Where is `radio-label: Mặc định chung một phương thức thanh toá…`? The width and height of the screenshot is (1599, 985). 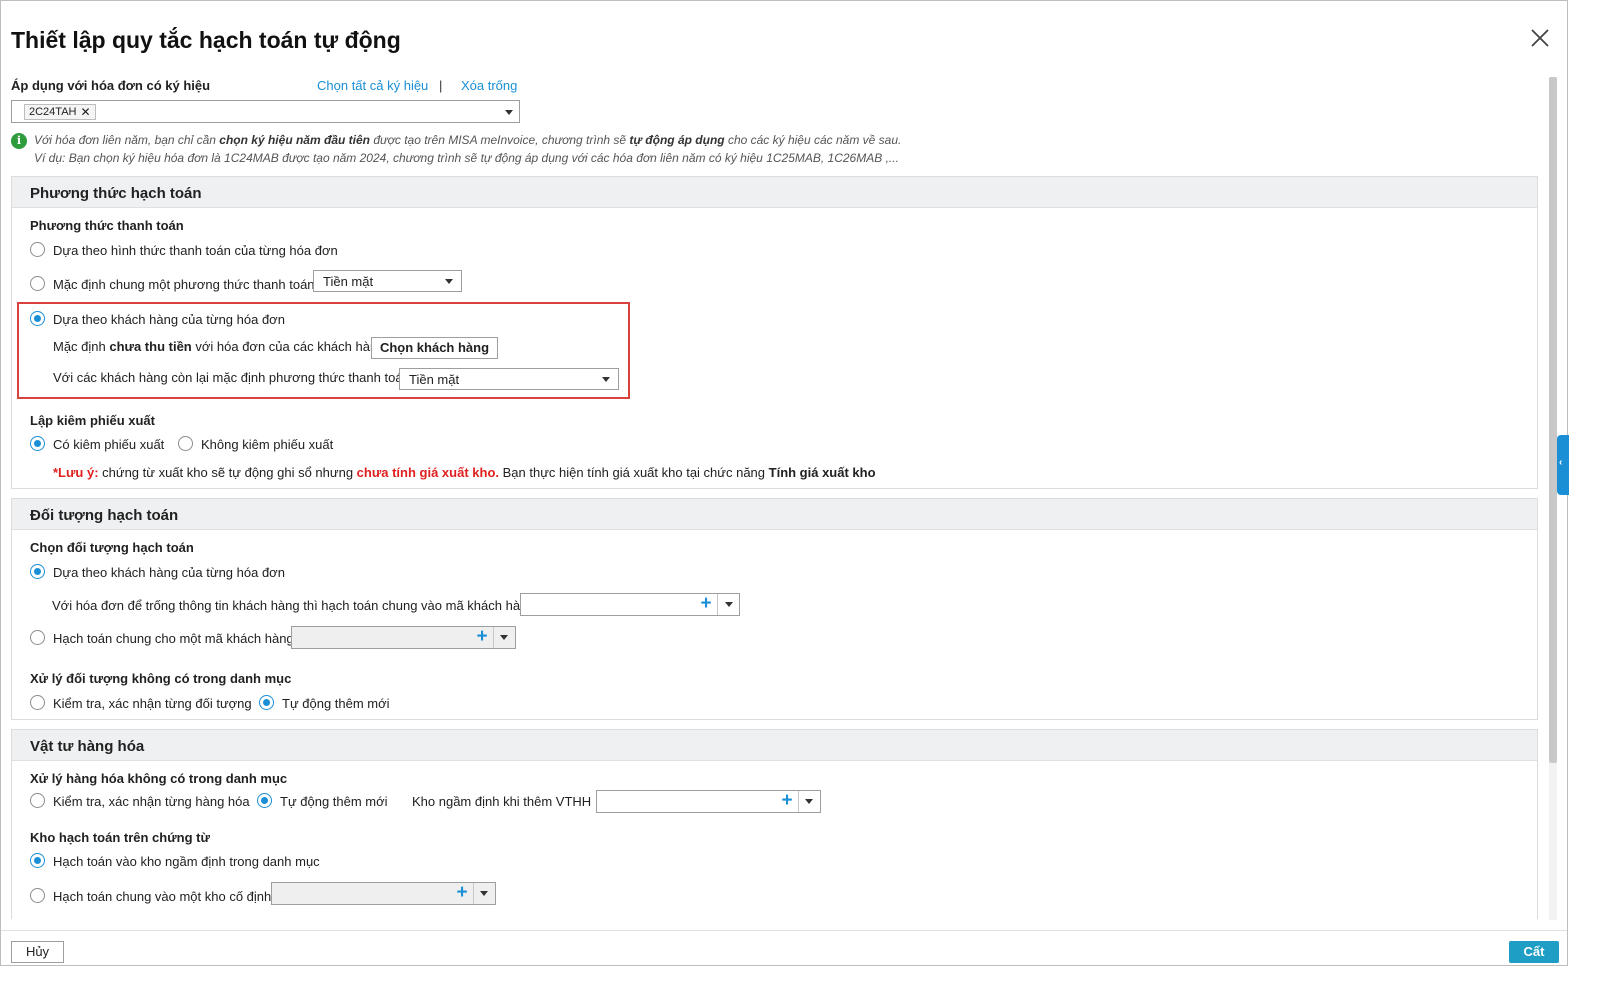
radio-label: Mặc định chung một phương thức thanh toá… is located at coordinates (184, 284).